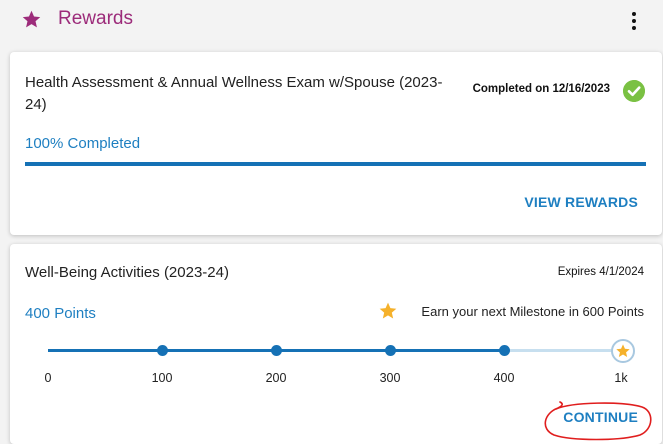 Image resolution: width=663 pixels, height=444 pixels. Describe the element at coordinates (621, 378) in the screenshot. I see `tick-label: 1k` at that location.